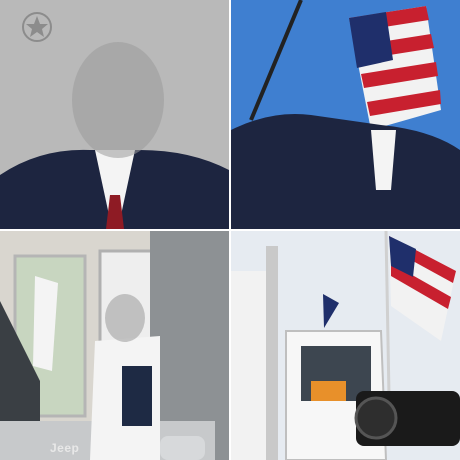 Image resolution: width=460 pixels, height=460 pixels. Describe the element at coordinates (272, 353) in the screenshot. I see `exhaust-stack` at that location.